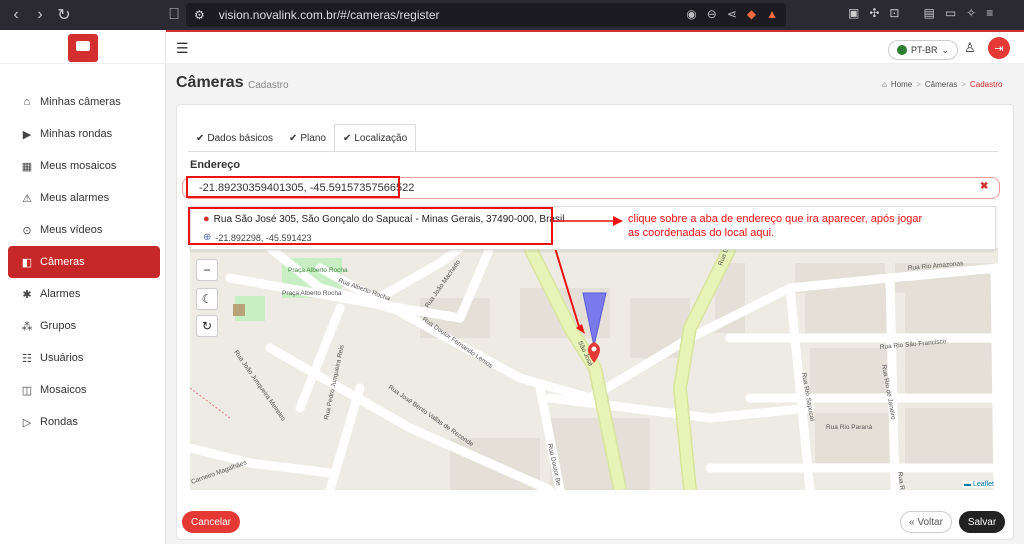 This screenshot has height=544, width=1024. I want to click on rewards-icon: ▲, so click(772, 14).